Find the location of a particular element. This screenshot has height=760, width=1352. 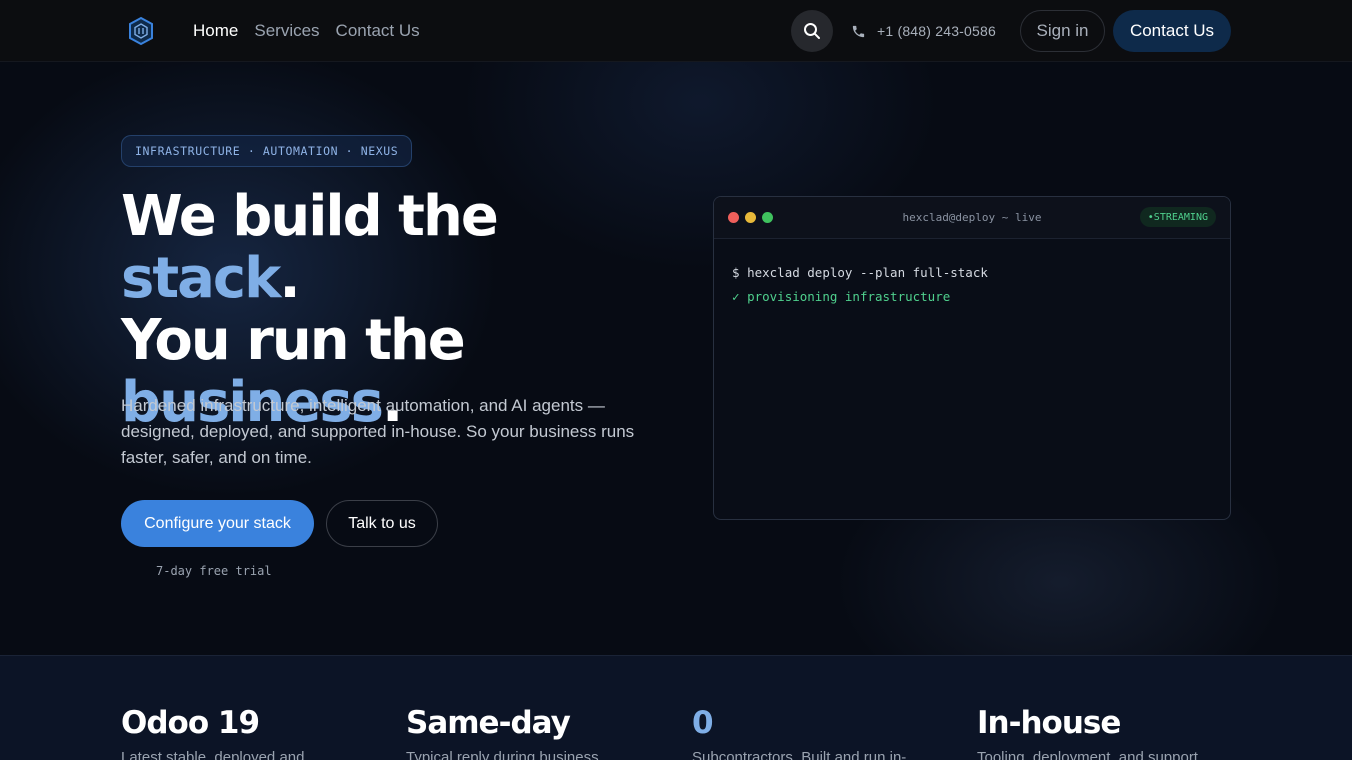

stat-item: Odoo 19 Latest stable, deployed and is located at coordinates (241, 732).